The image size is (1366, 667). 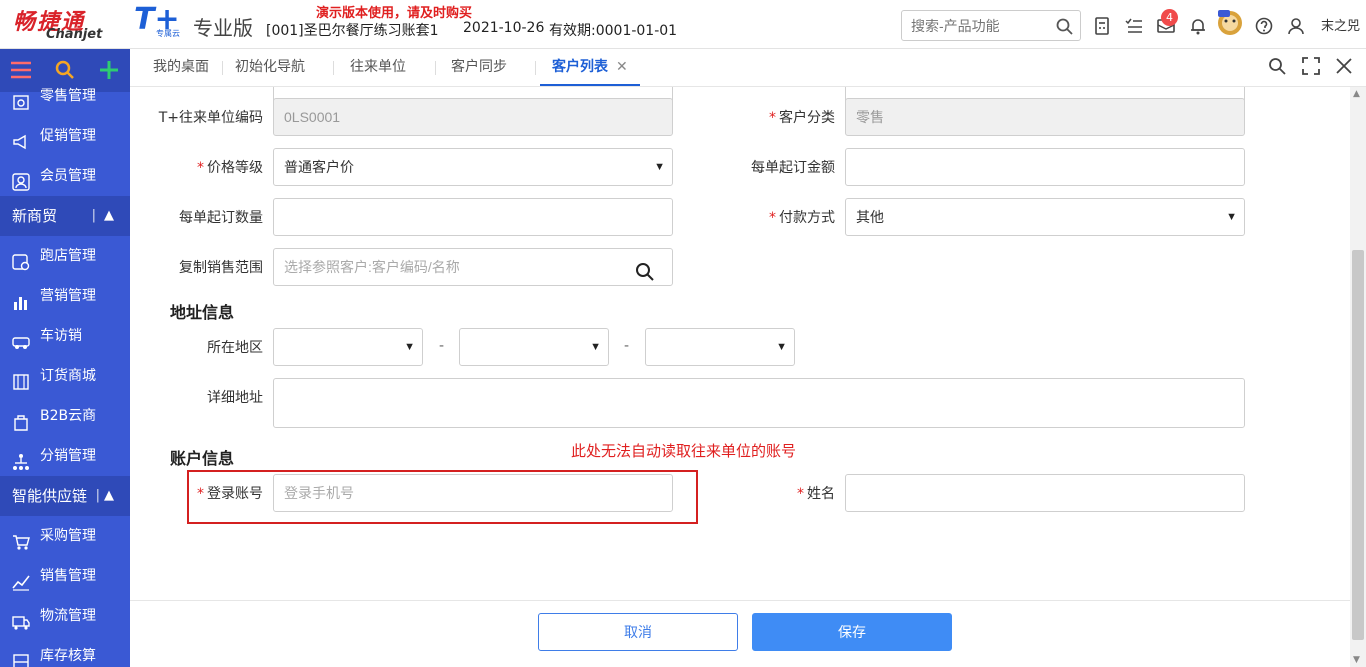 I want to click on sidebar-item-logistics: 物流管理, so click(x=65, y=616).